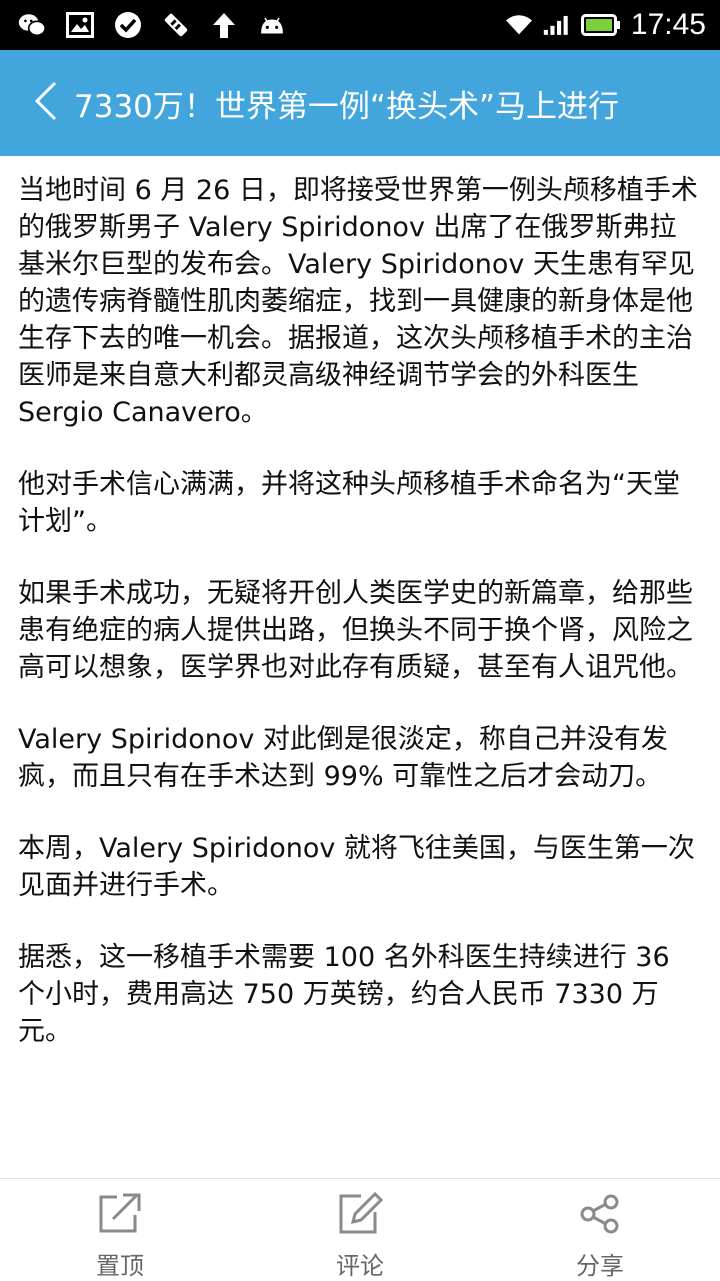 The width and height of the screenshot is (720, 1281). I want to click on signal-icon, so click(557, 25).